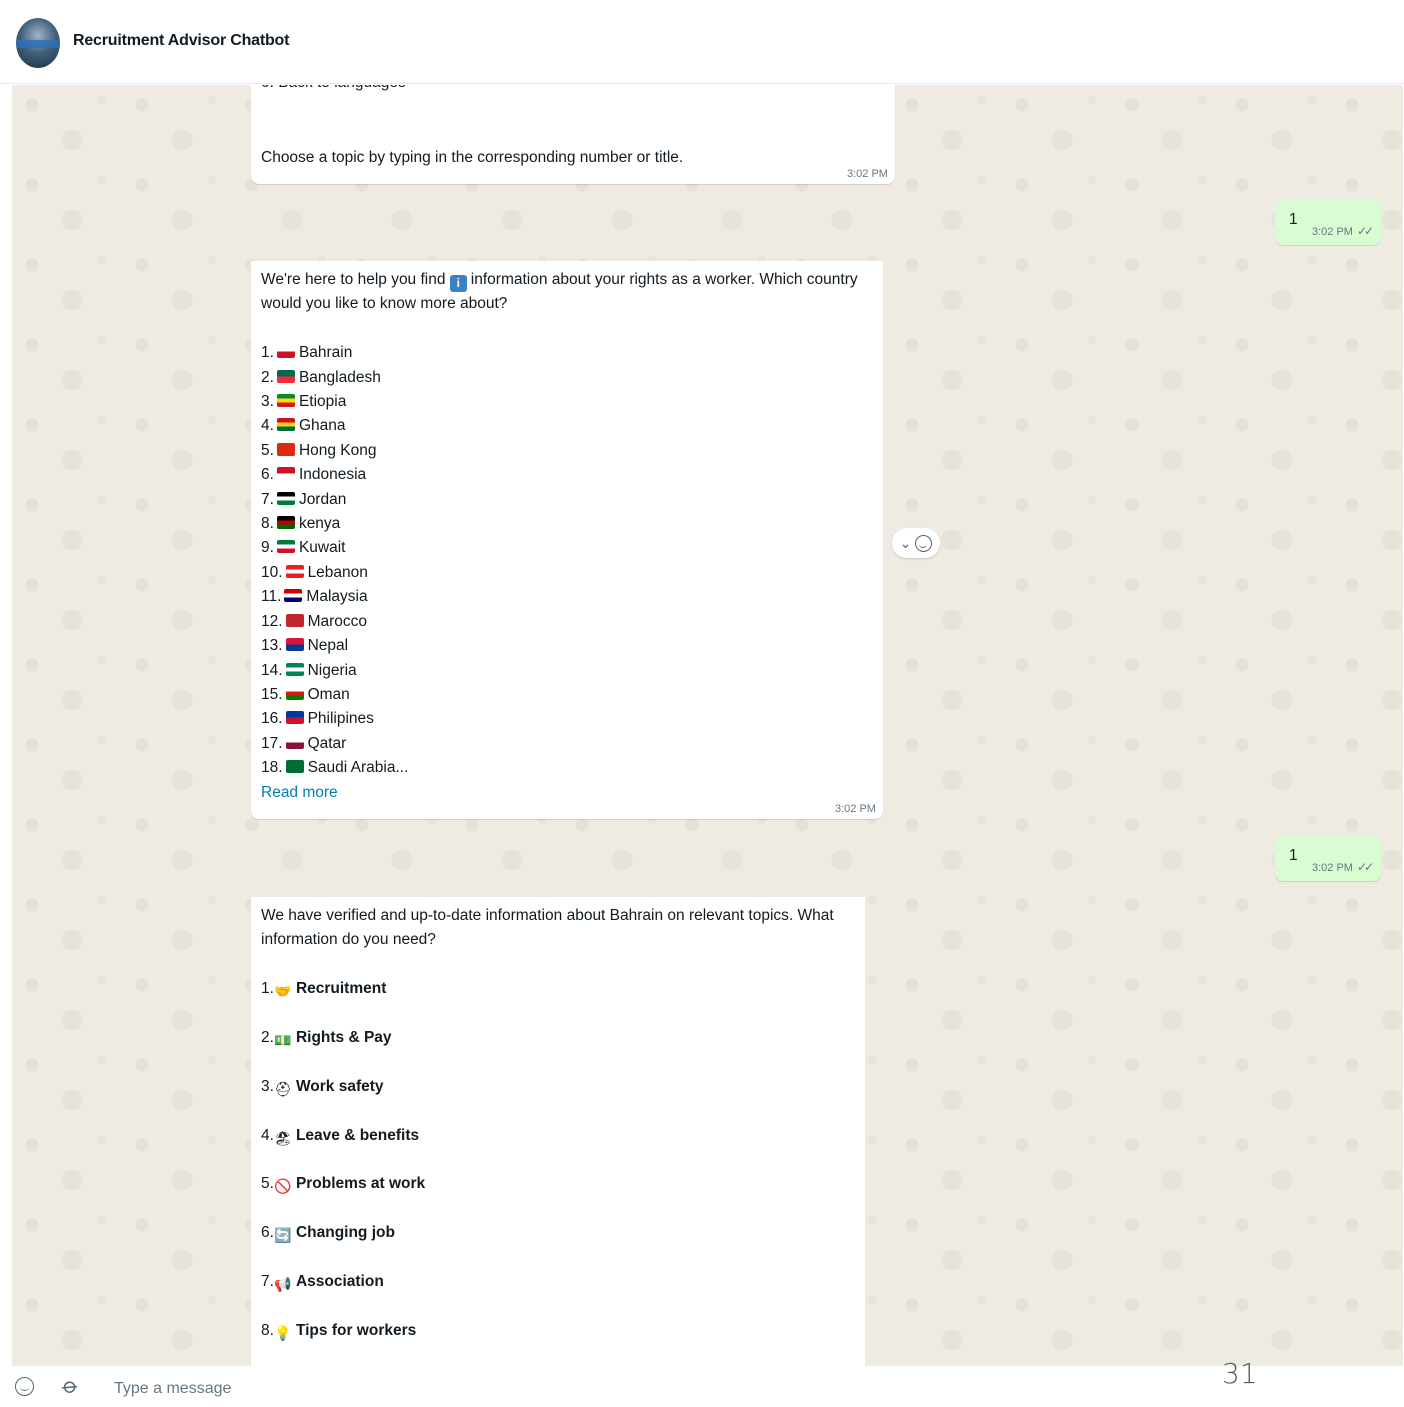  I want to click on reaction-button: ⌄, so click(916, 543).